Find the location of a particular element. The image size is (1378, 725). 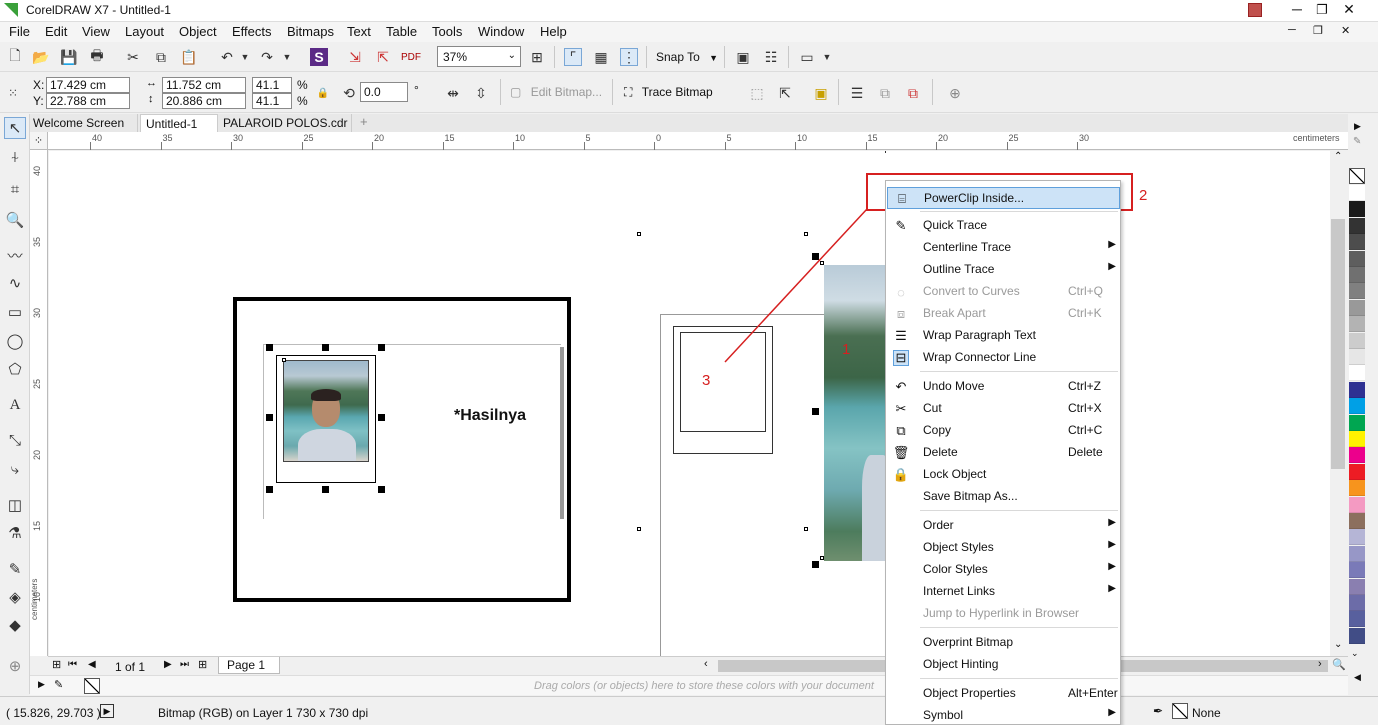

first-page-icon: ⏮ is located at coordinates (72, 664).